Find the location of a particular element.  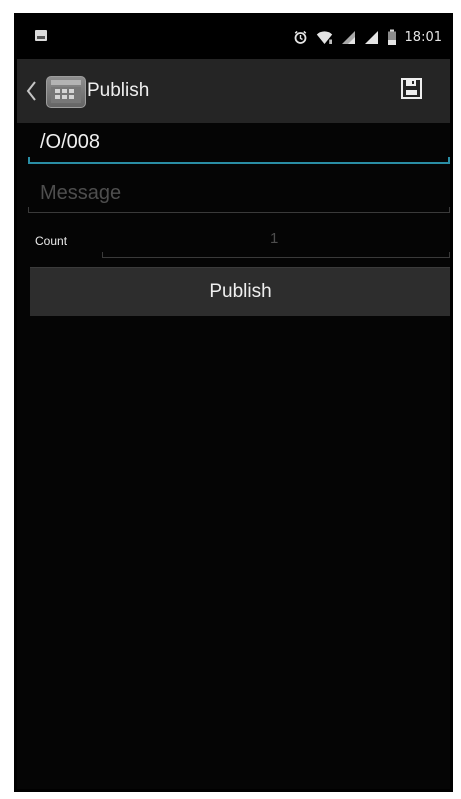

wifi-icon is located at coordinates (324, 37).